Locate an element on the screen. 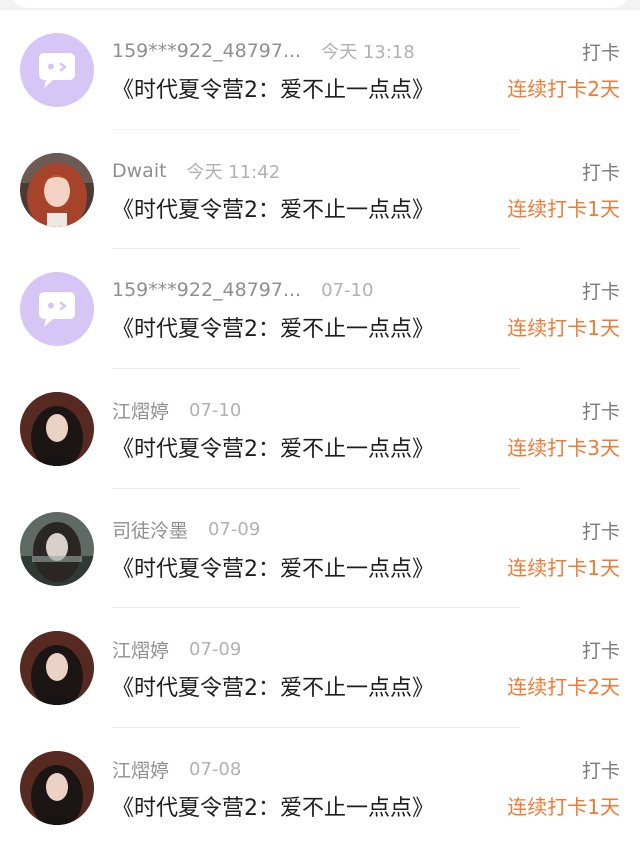 Image resolution: width=640 pixels, height=848 pixels. item-meta: 159***922_48797... 今天 13:18 is located at coordinates (263, 51).